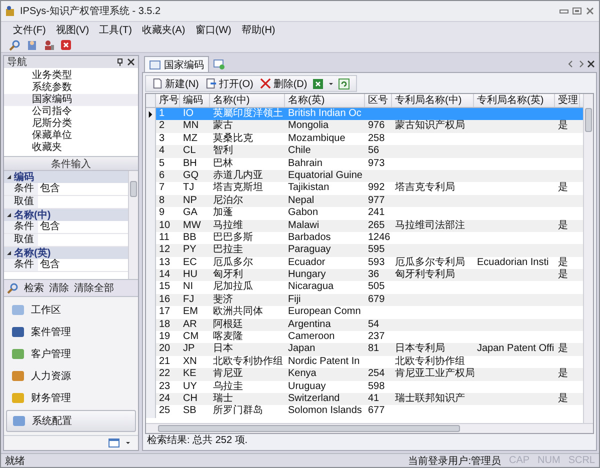 The height and width of the screenshot is (468, 600). Describe the element at coordinates (66, 177) in the screenshot. I see `category-row: 编码` at that location.